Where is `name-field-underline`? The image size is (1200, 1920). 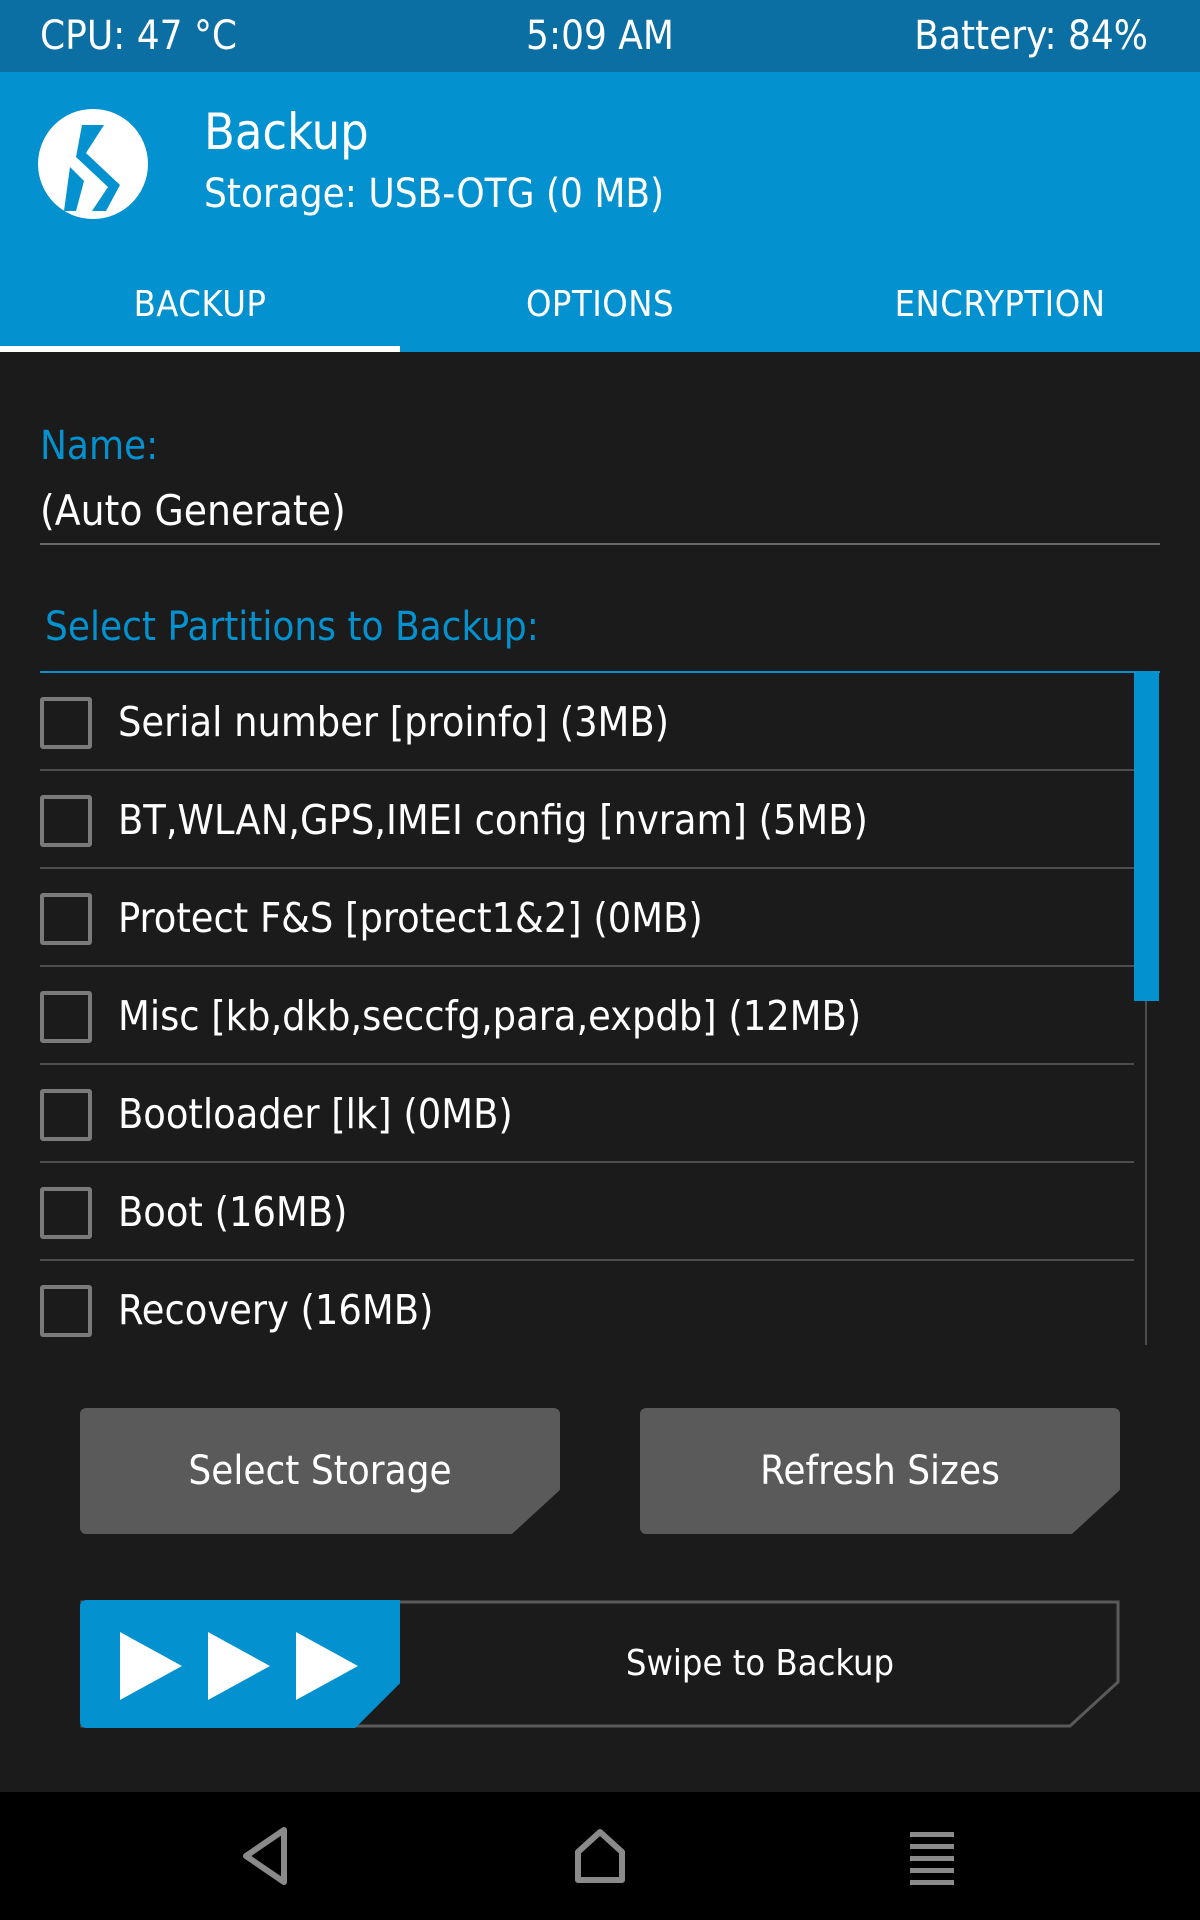 name-field-underline is located at coordinates (600, 544).